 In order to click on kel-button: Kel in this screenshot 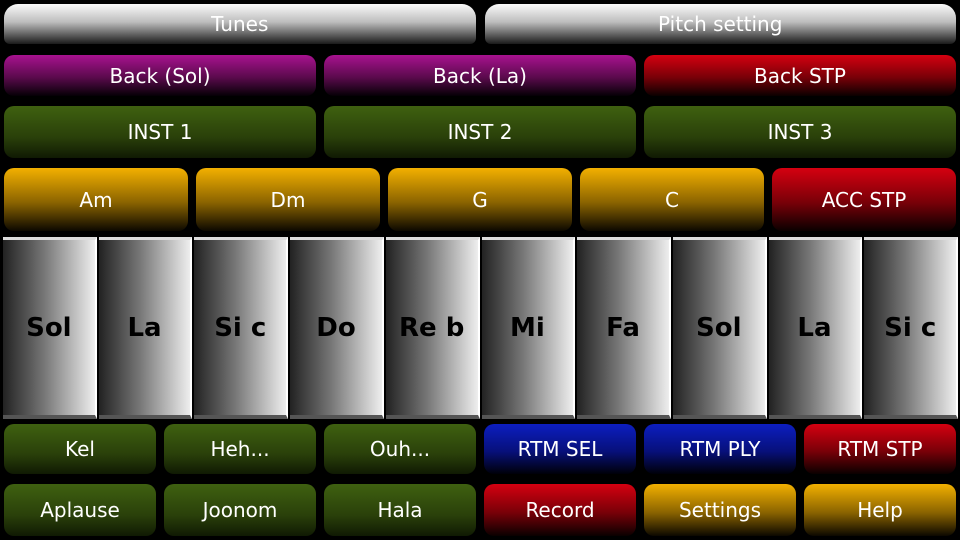, I will do `click(80, 449)`.